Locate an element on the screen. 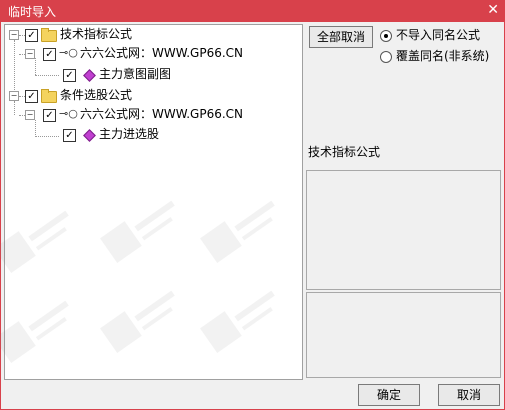 Image resolution: width=505 pixels, height=410 pixels. skip-duplicates-label: 不导入同名公式 is located at coordinates (438, 35).